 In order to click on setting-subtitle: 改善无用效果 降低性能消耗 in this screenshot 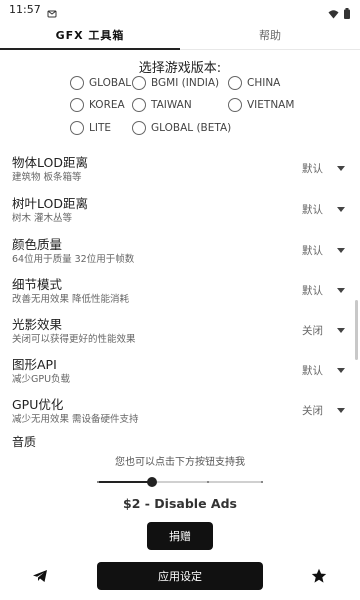, I will do `click(71, 299)`.